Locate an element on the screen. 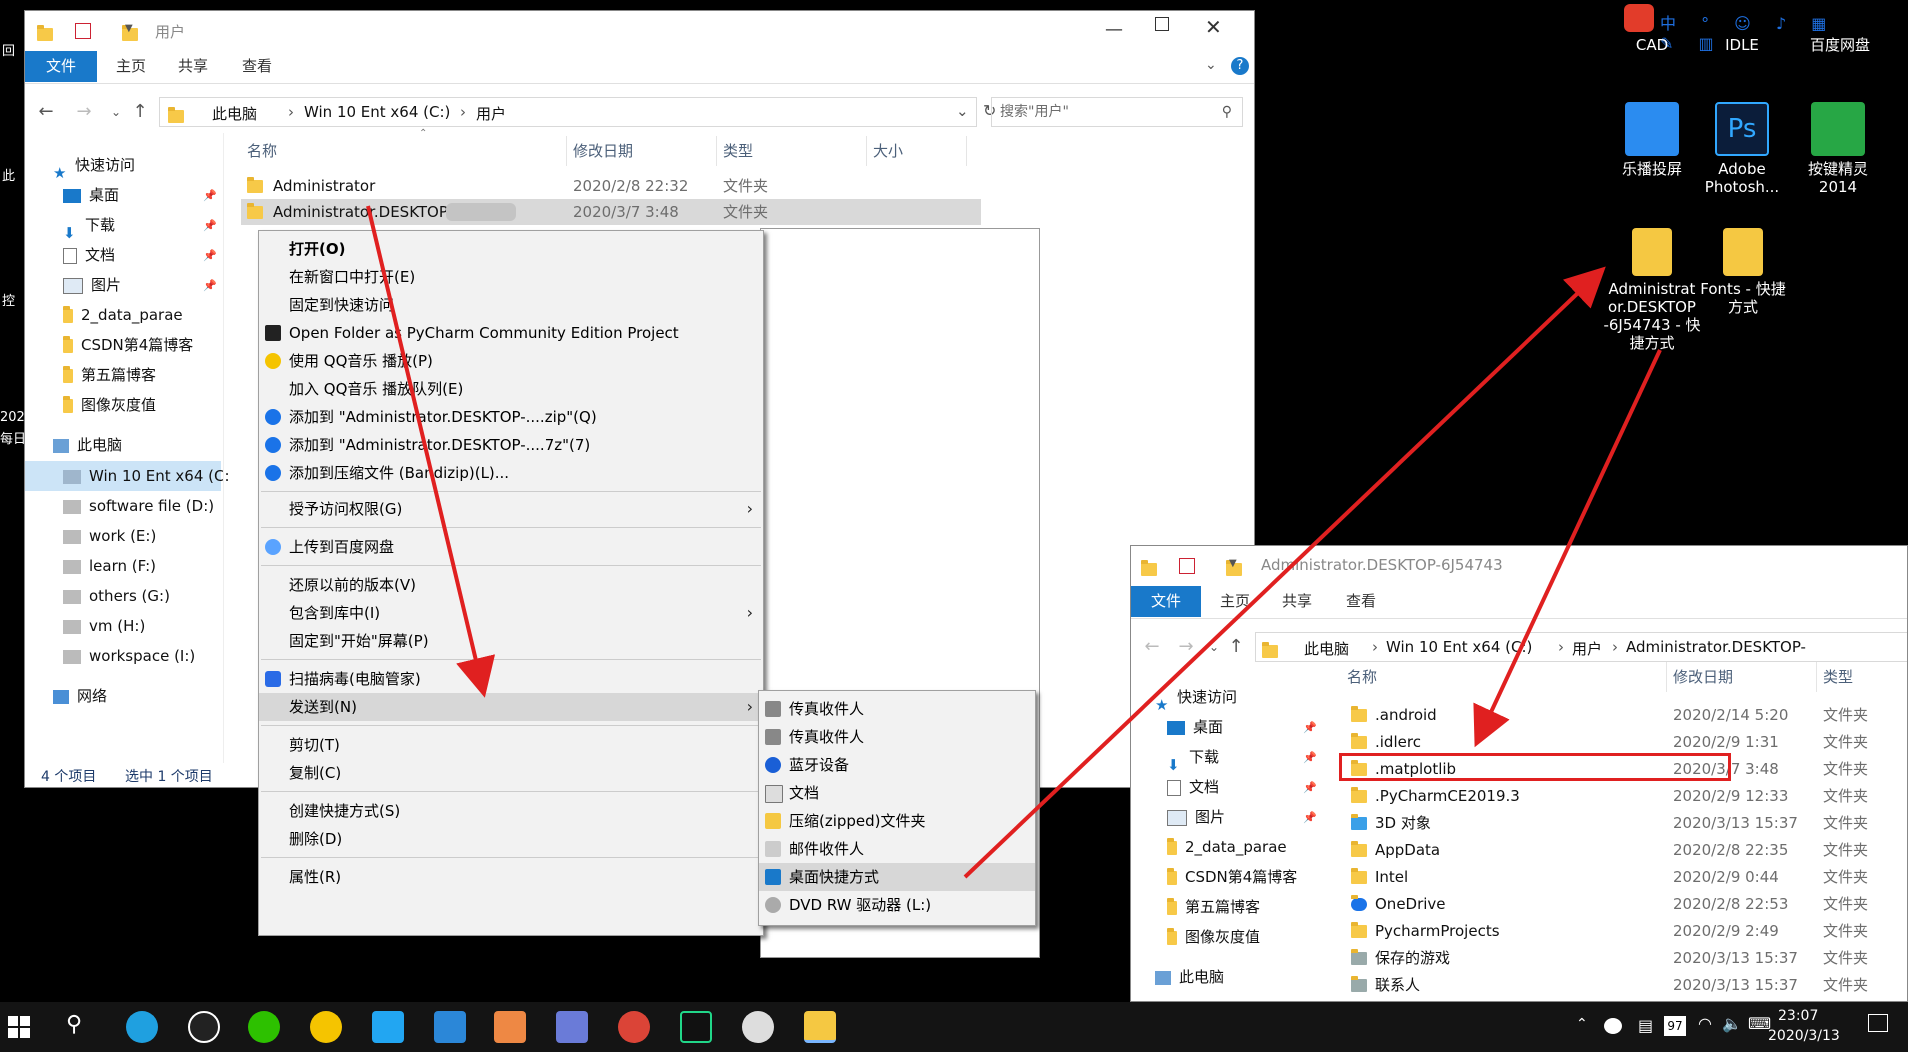  search-icon: ⚲ is located at coordinates (74, 1024).